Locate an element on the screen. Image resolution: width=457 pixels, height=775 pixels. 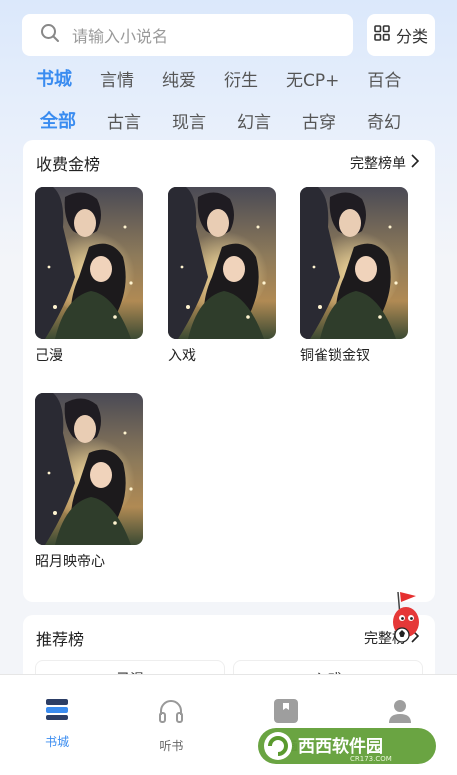
sub-tabs: 全部 古言 现言 幻言 古穿 奇幻 is located at coordinates (240, 120).